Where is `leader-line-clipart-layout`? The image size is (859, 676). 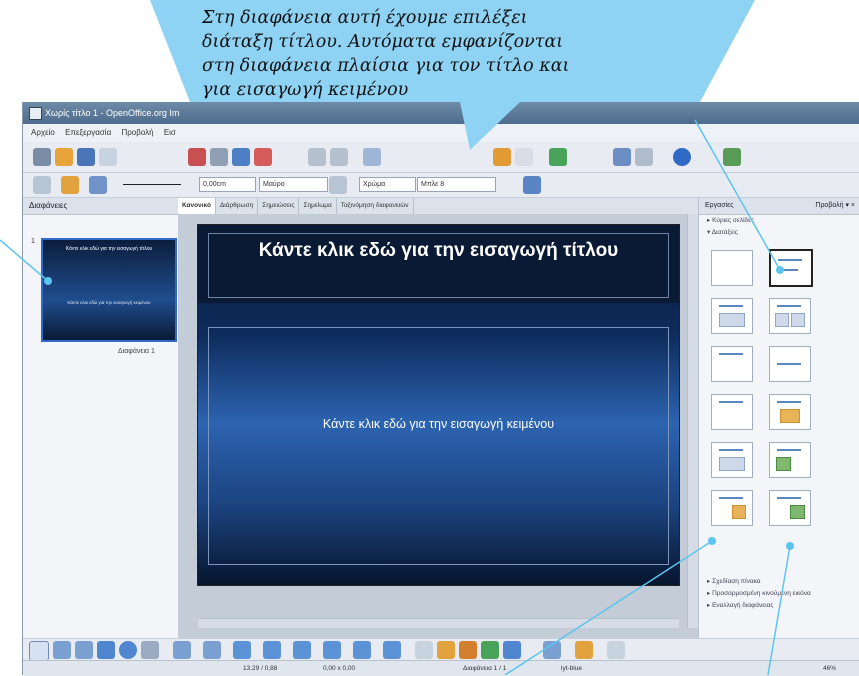
leader-line-clipart-layout is located at coordinates (779, 610).